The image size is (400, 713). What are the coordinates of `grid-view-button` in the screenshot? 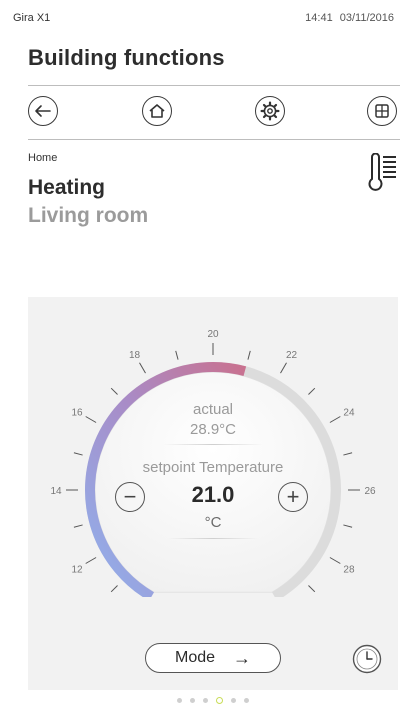 It's located at (382, 111).